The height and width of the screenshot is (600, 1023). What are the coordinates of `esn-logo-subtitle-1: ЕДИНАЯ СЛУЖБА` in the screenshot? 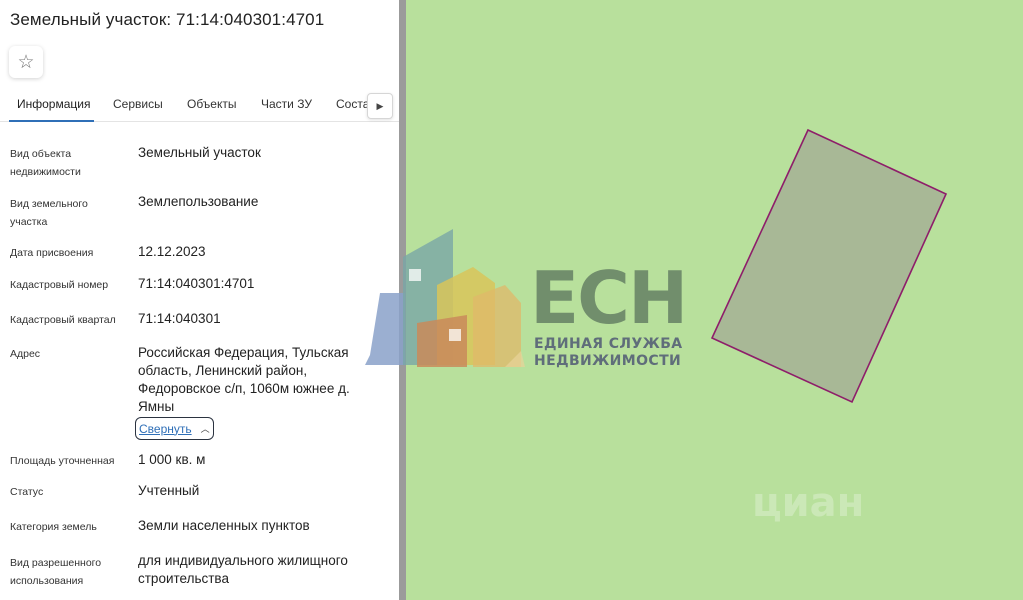 It's located at (608, 344).